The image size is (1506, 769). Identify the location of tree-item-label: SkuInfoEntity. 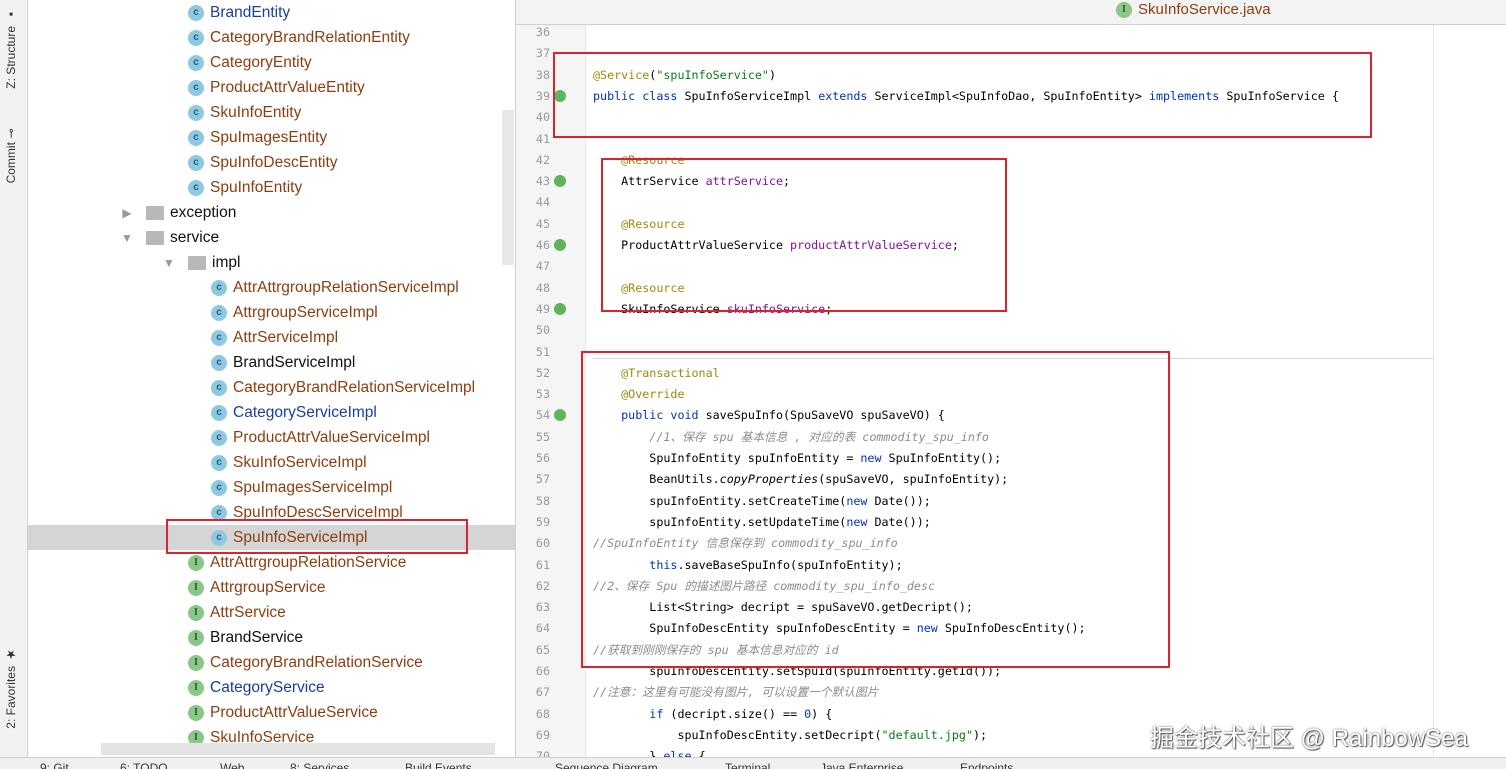
(256, 112).